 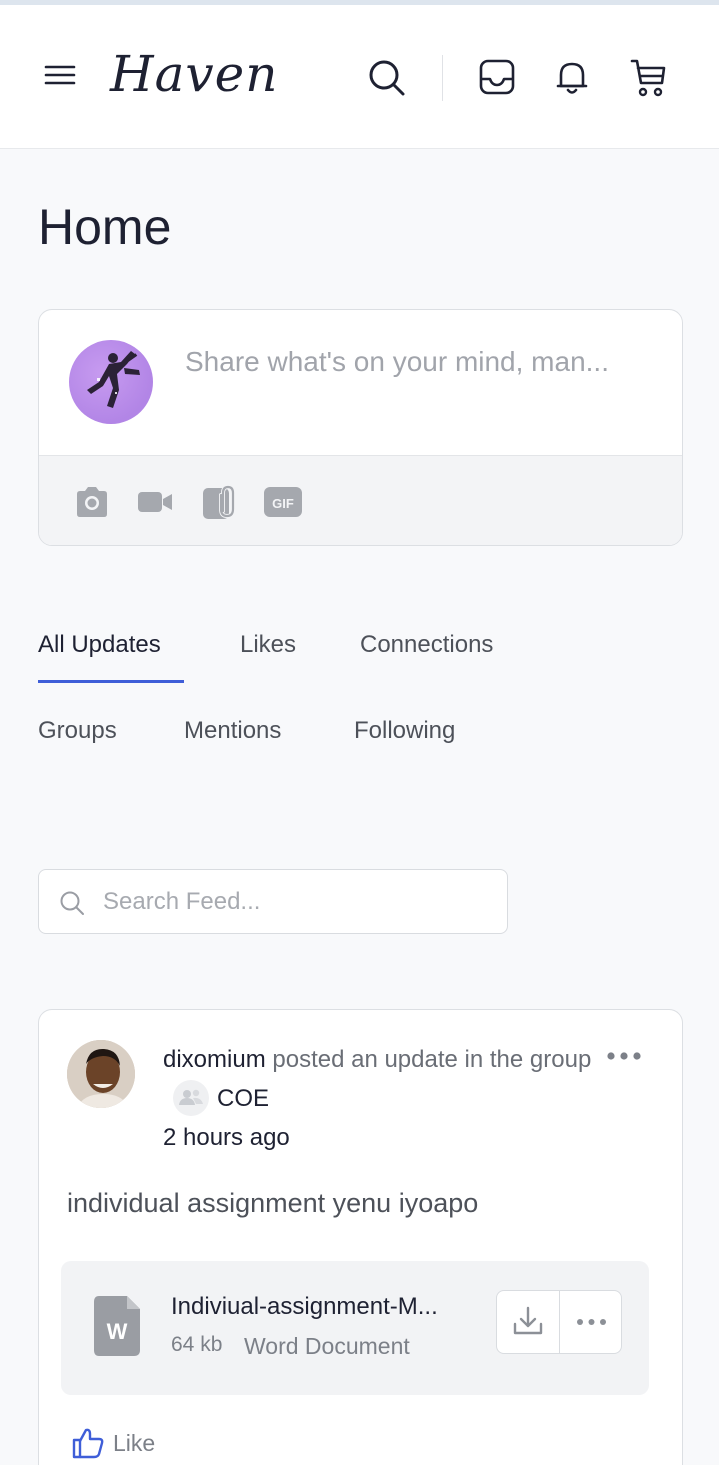 What do you see at coordinates (360, 500) in the screenshot?
I see `composer-toolbar: GIF` at bounding box center [360, 500].